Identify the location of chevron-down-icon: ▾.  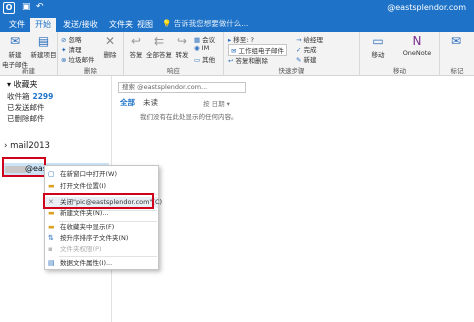
(9, 84).